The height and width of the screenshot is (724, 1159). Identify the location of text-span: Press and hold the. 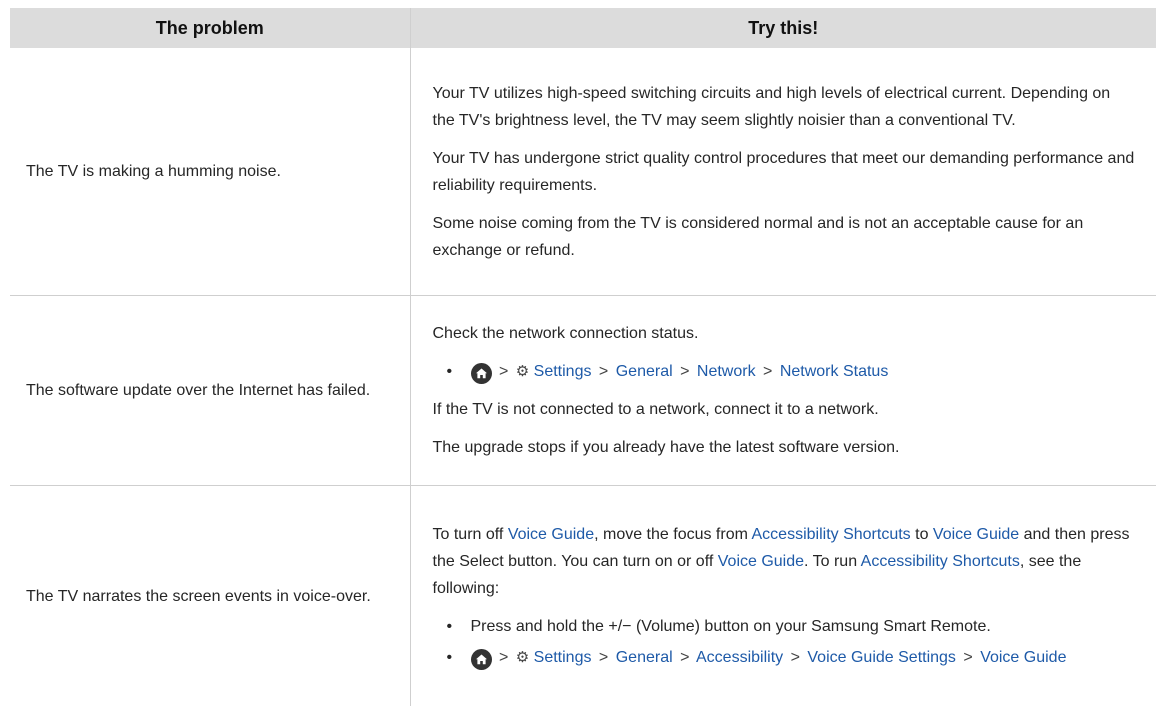
(539, 626).